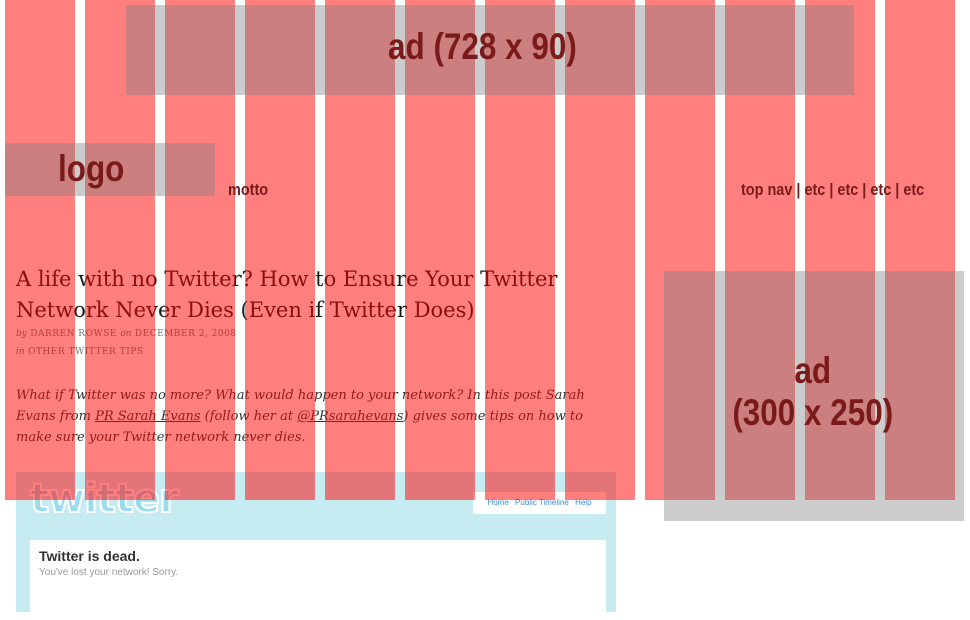 This screenshot has height=620, width=970. Describe the element at coordinates (20, 352) in the screenshot. I see `in-prefix: in` at that location.